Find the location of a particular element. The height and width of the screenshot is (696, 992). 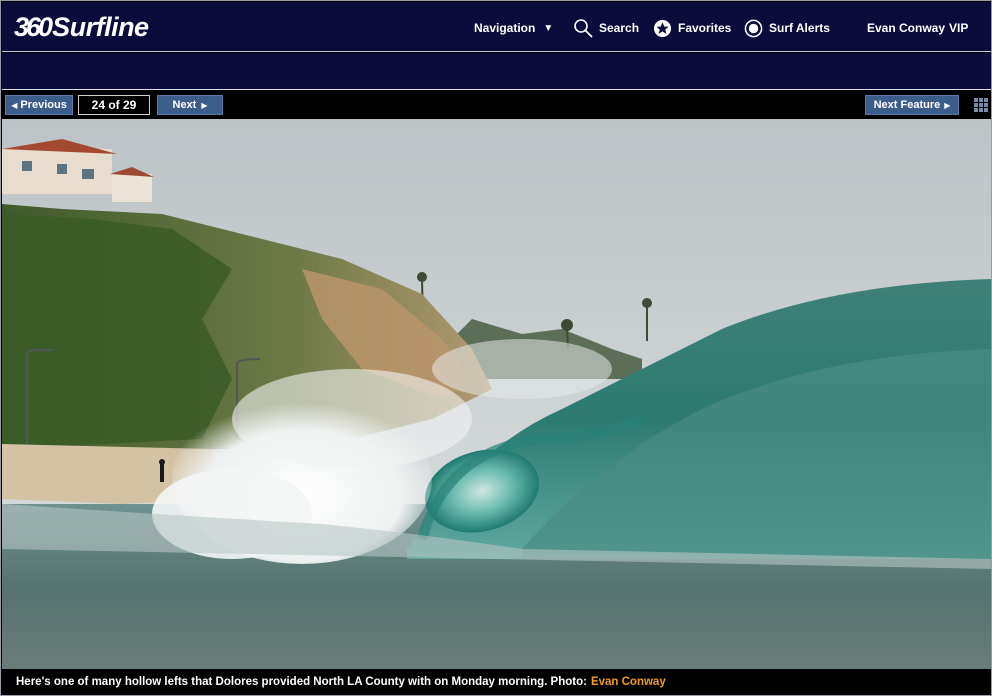

next-button: Next ▶ is located at coordinates (190, 105).